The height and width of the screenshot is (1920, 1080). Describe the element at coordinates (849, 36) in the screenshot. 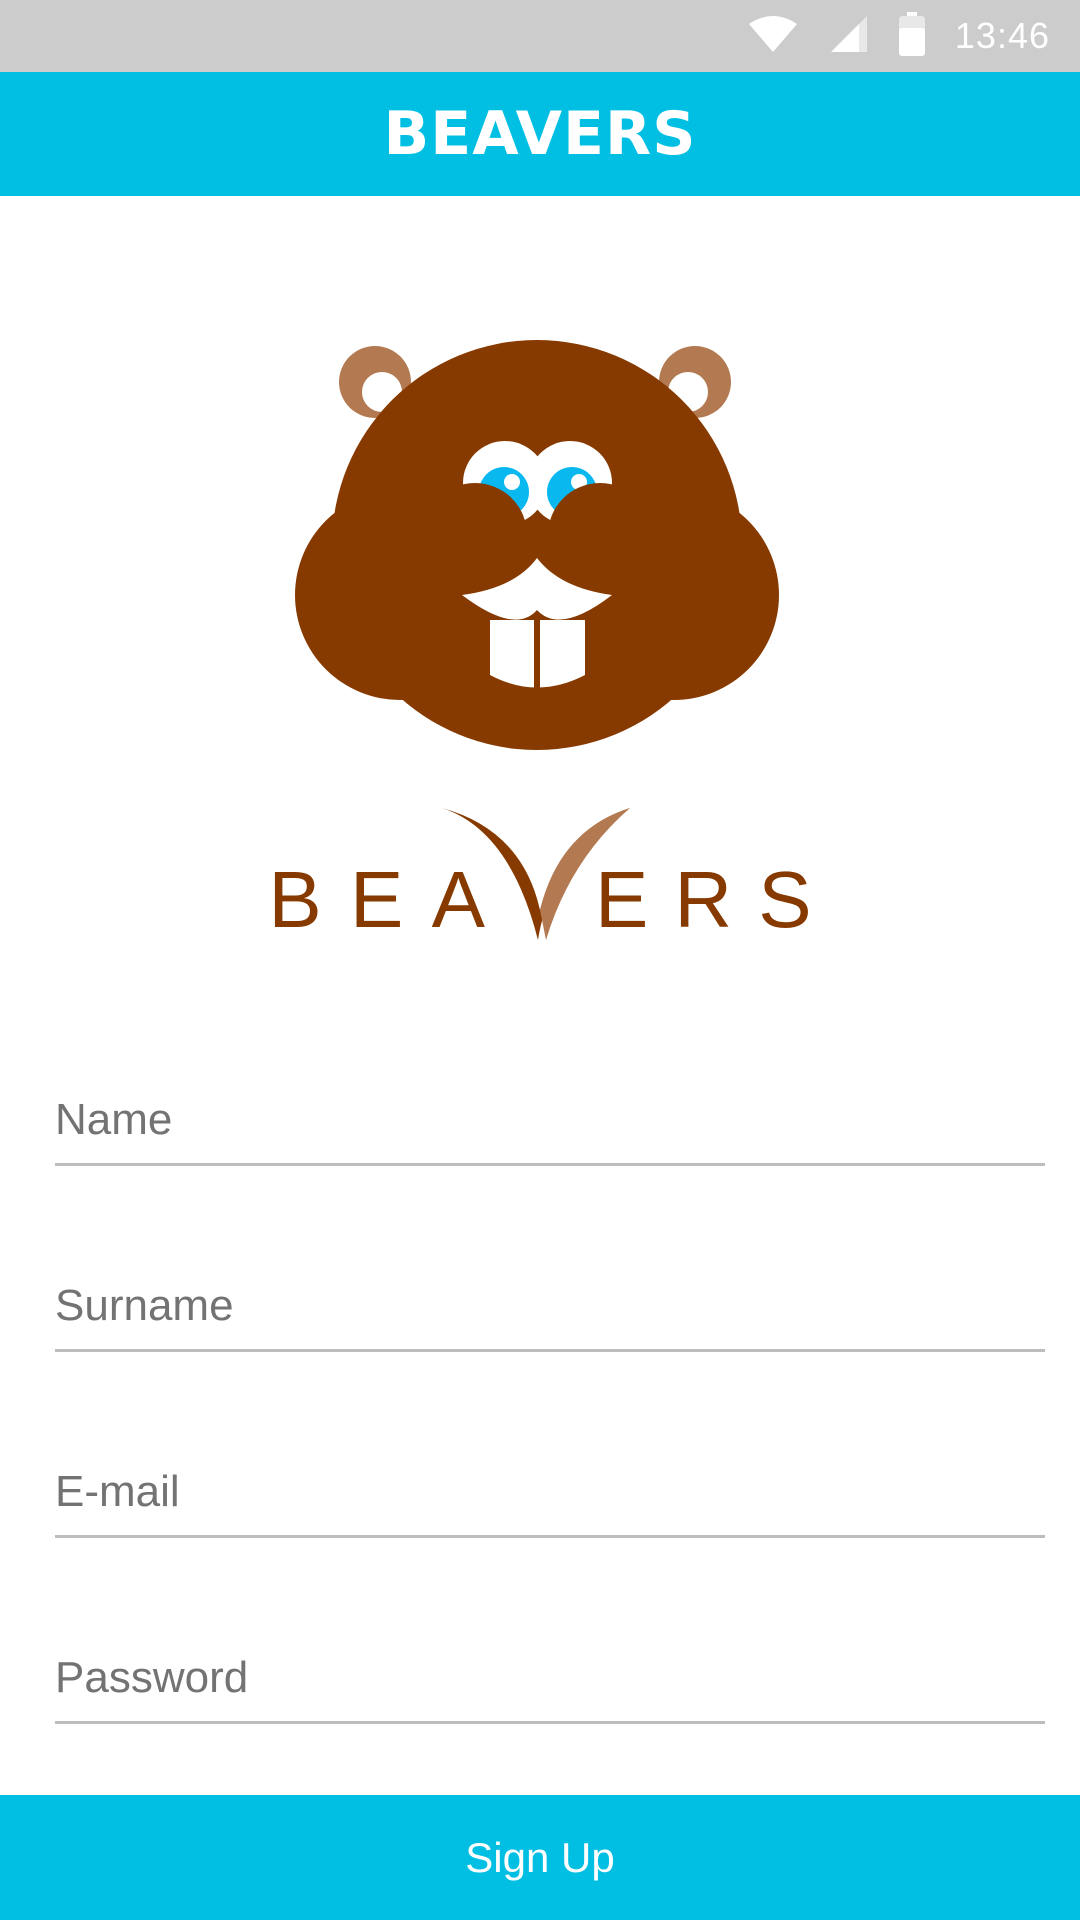

I see `cell-signal-icon` at that location.